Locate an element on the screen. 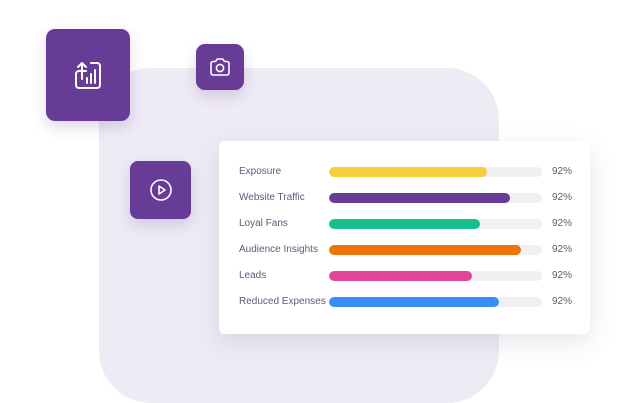 This screenshot has width=636, height=403. upload-chart-icon is located at coordinates (88, 75).